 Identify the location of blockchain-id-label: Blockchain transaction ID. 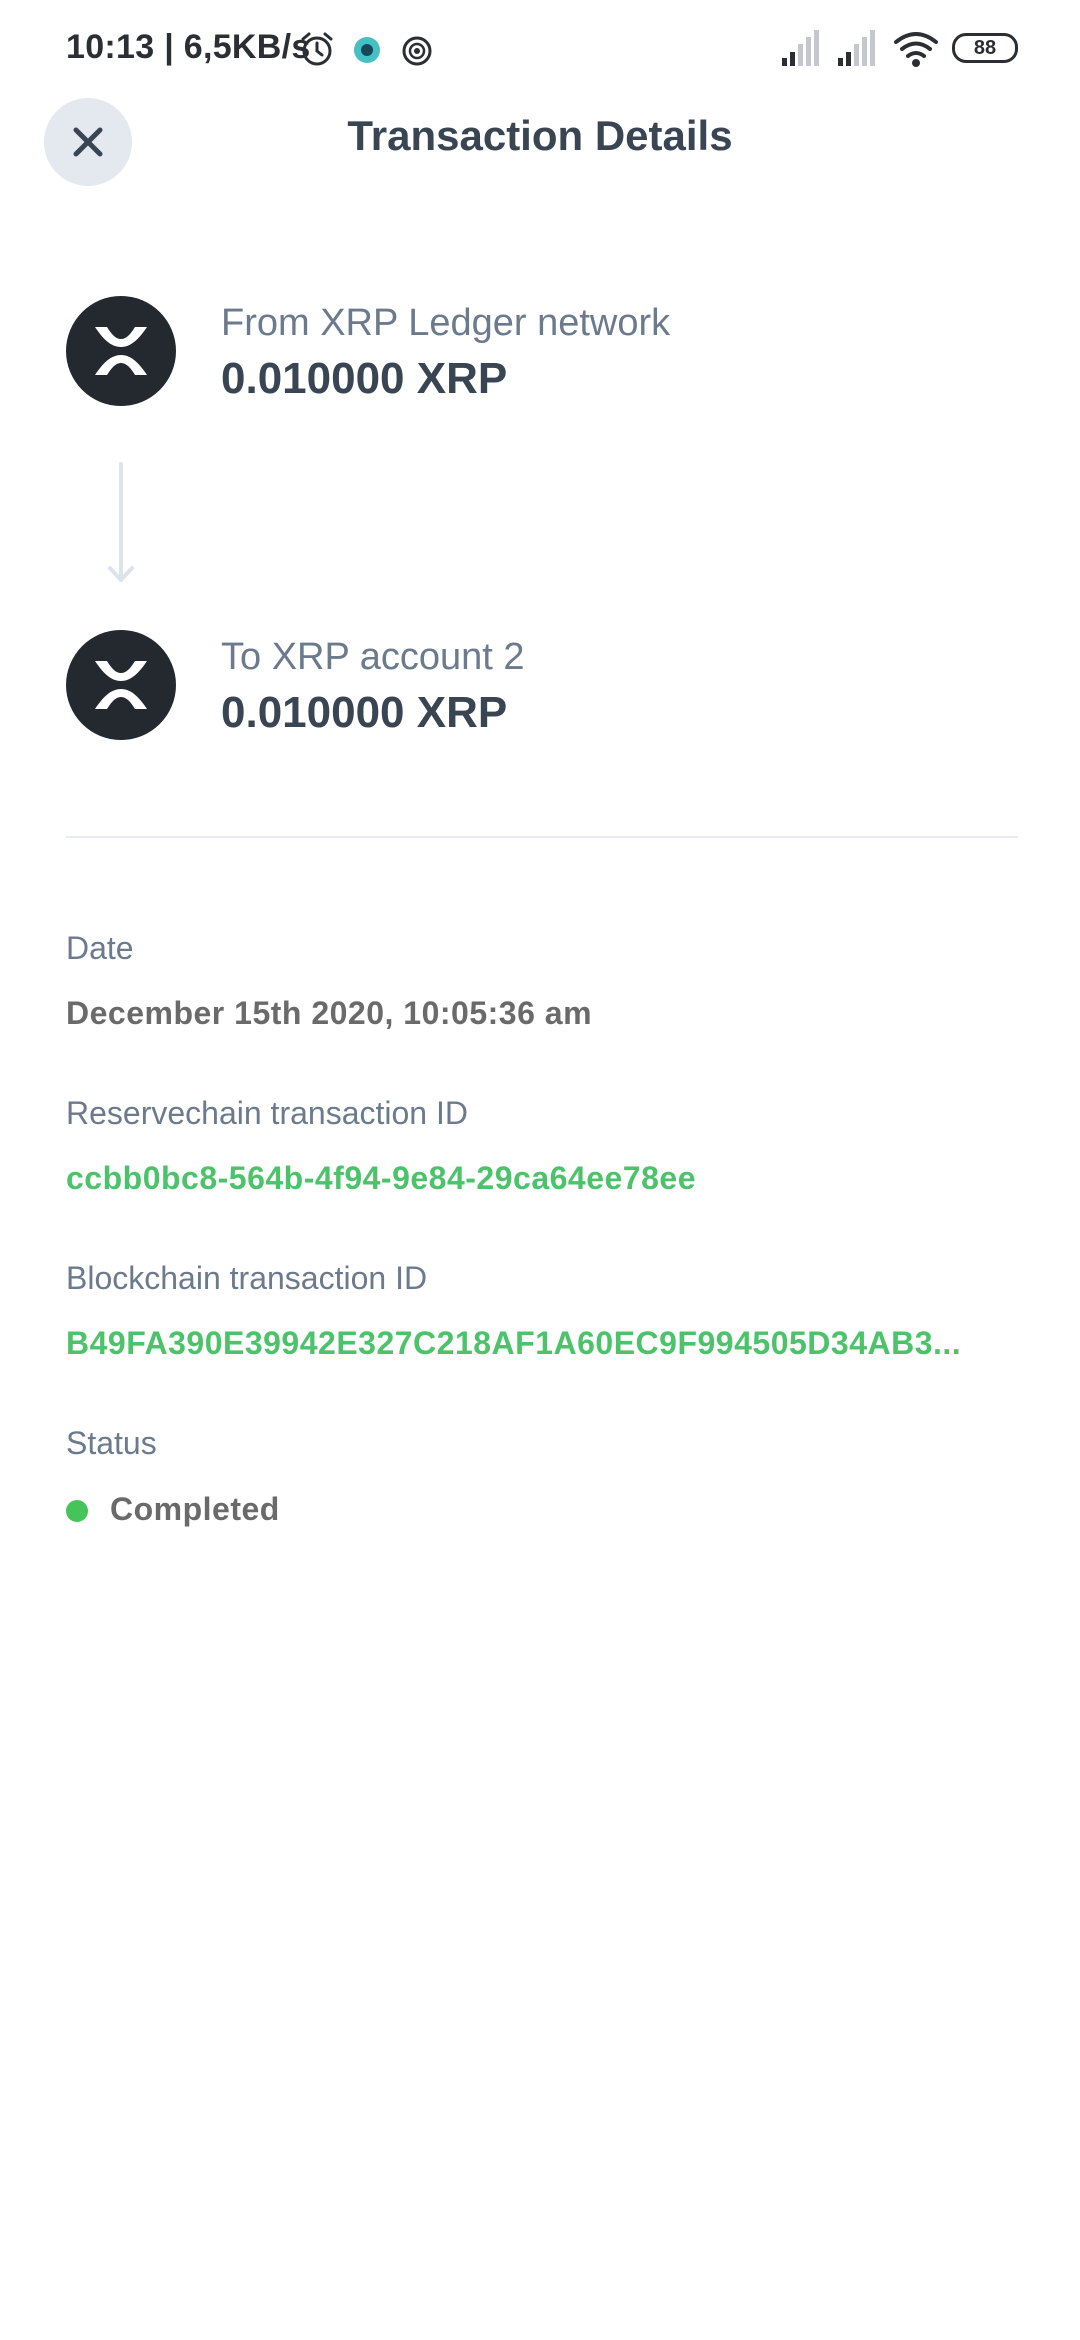
(247, 1278).